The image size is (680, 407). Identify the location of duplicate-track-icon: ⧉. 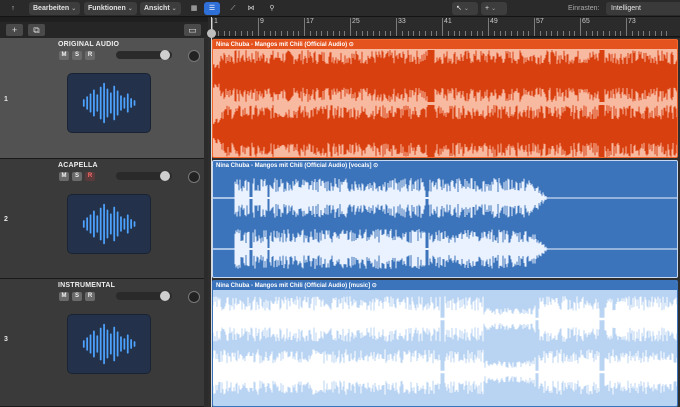
(36, 30).